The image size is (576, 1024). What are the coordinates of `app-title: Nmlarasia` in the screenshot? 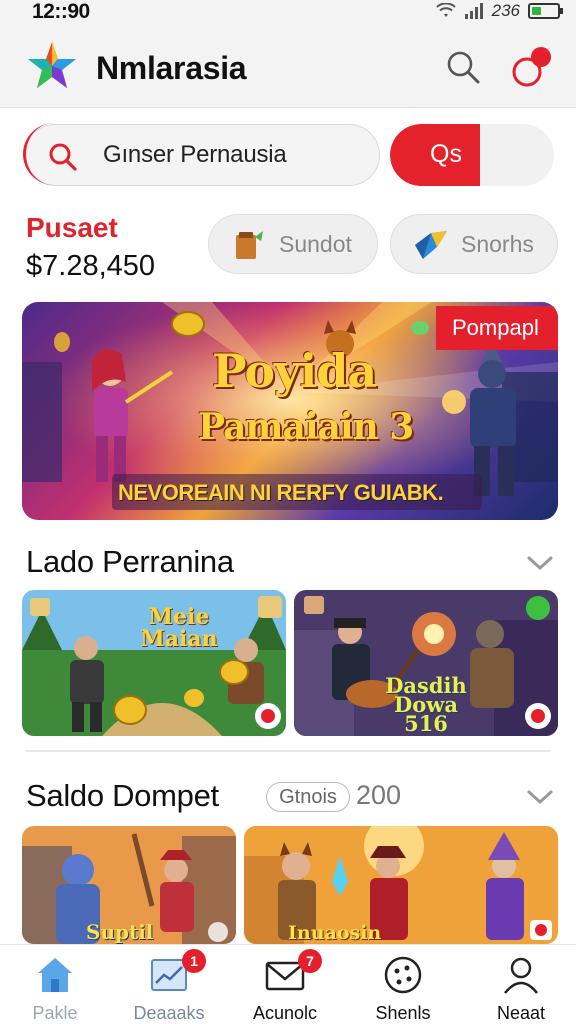 It's located at (171, 68).